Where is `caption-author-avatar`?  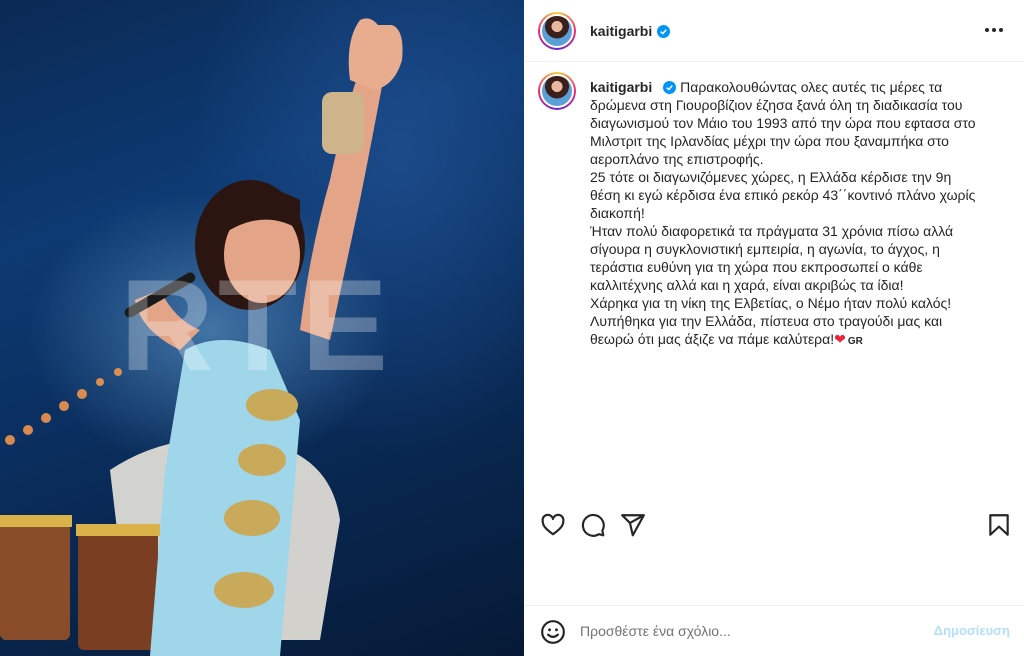
caption-author-avatar is located at coordinates (557, 91).